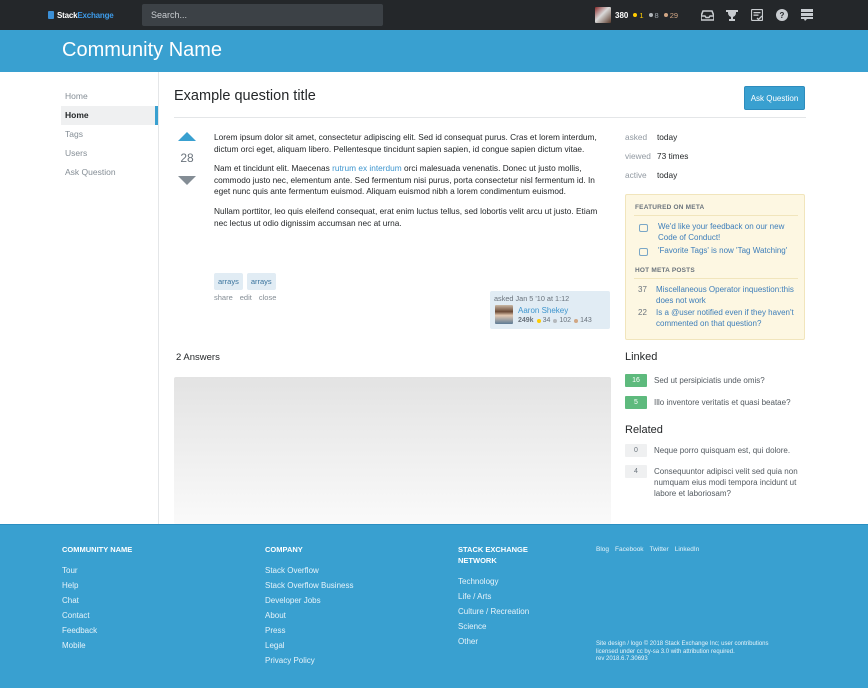 The image size is (868, 688). Describe the element at coordinates (187, 136) in the screenshot. I see `upvote-arrow-icon` at that location.